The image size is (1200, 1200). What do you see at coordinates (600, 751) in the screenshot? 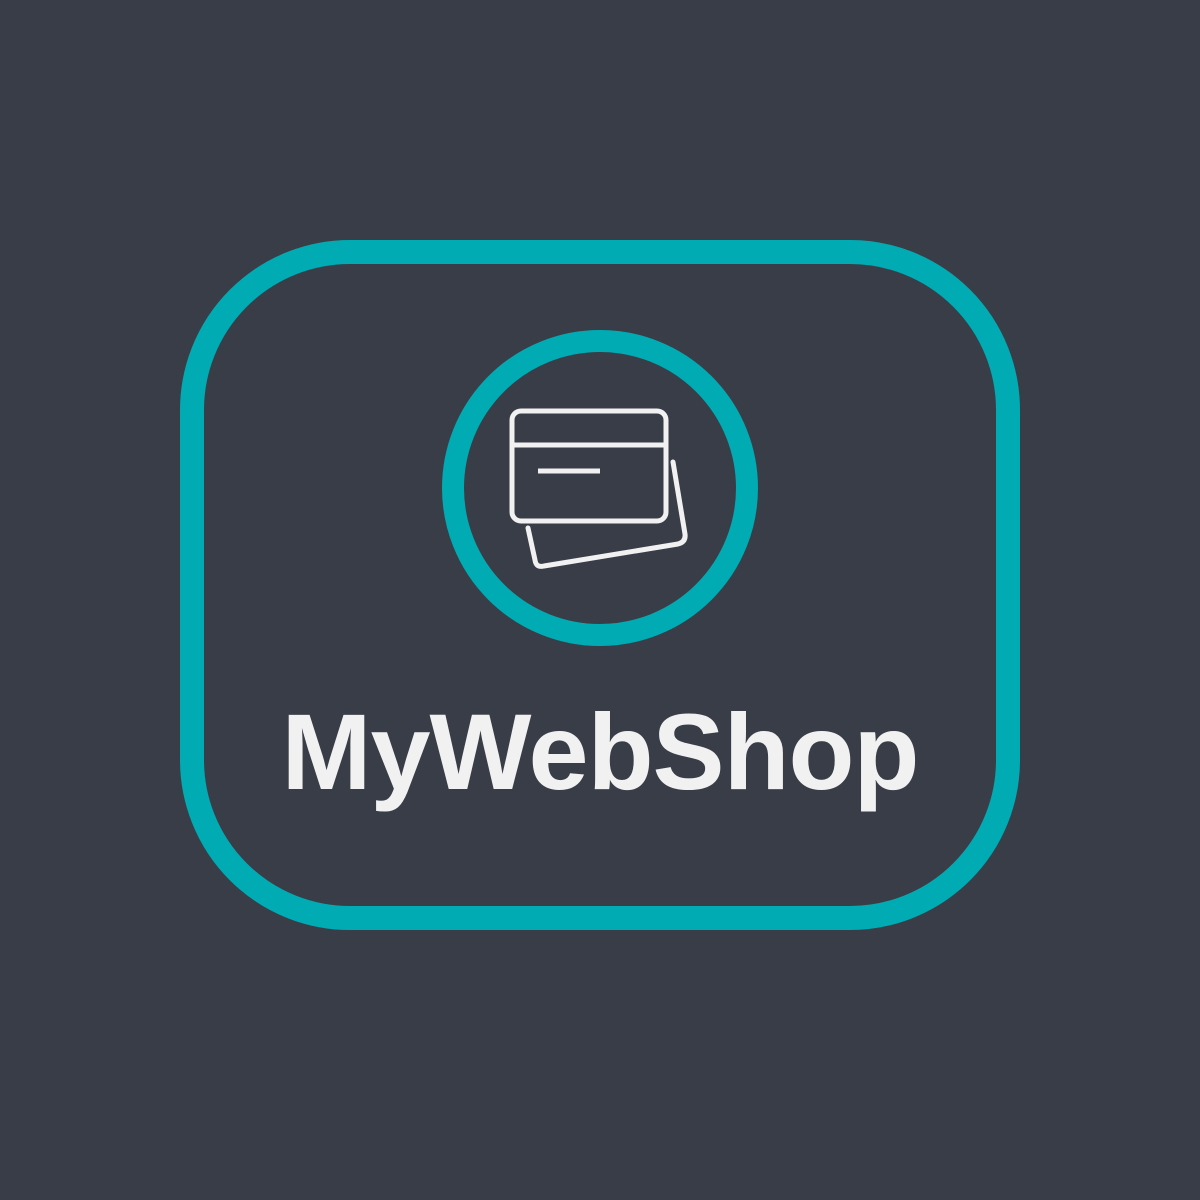
I see `brand-name: MyWebShop` at bounding box center [600, 751].